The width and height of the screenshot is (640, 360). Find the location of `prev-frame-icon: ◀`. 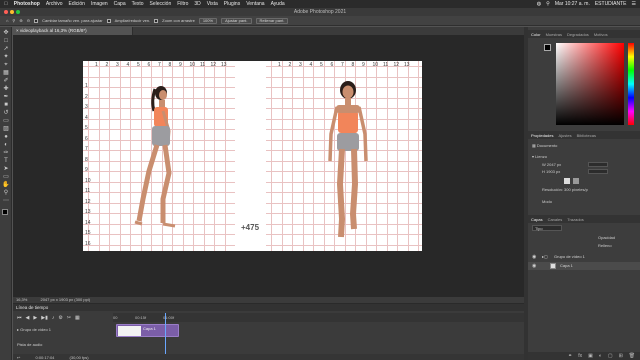

prev-frame-icon: ◀ is located at coordinates (28, 318).